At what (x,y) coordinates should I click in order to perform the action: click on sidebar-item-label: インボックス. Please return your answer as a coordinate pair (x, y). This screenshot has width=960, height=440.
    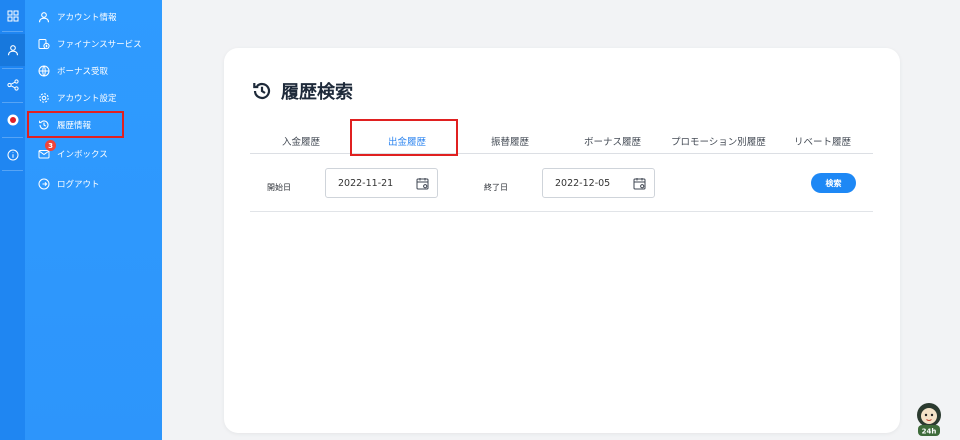
    Looking at the image, I should click on (82, 155).